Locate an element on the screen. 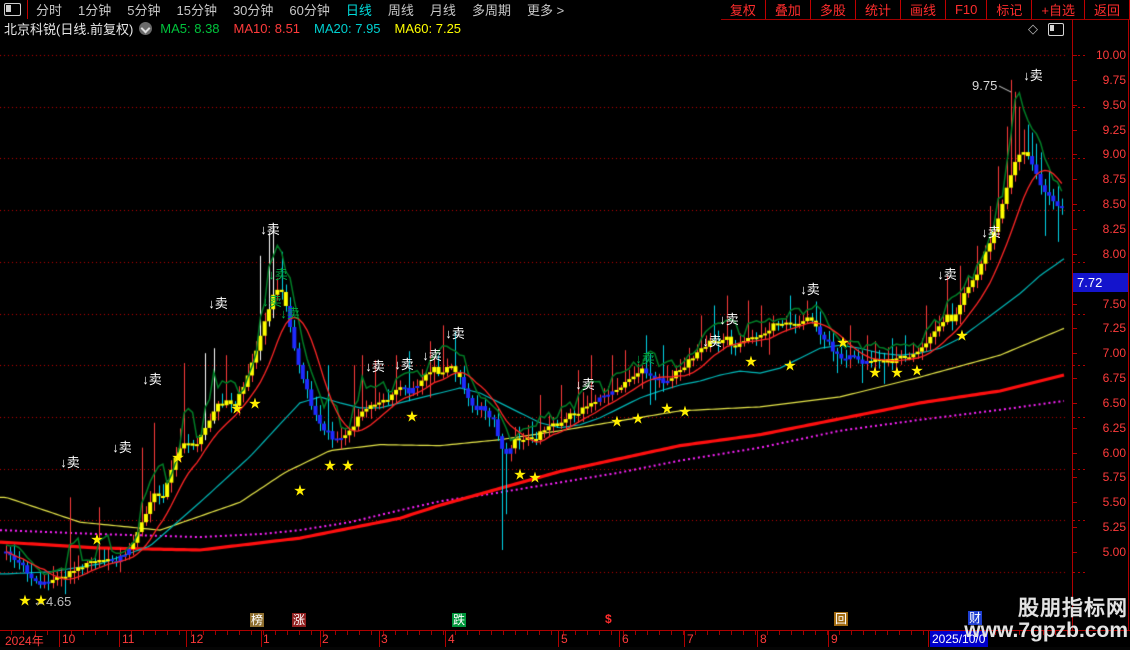  period-menu-item: 1分钟 is located at coordinates (94, 9).